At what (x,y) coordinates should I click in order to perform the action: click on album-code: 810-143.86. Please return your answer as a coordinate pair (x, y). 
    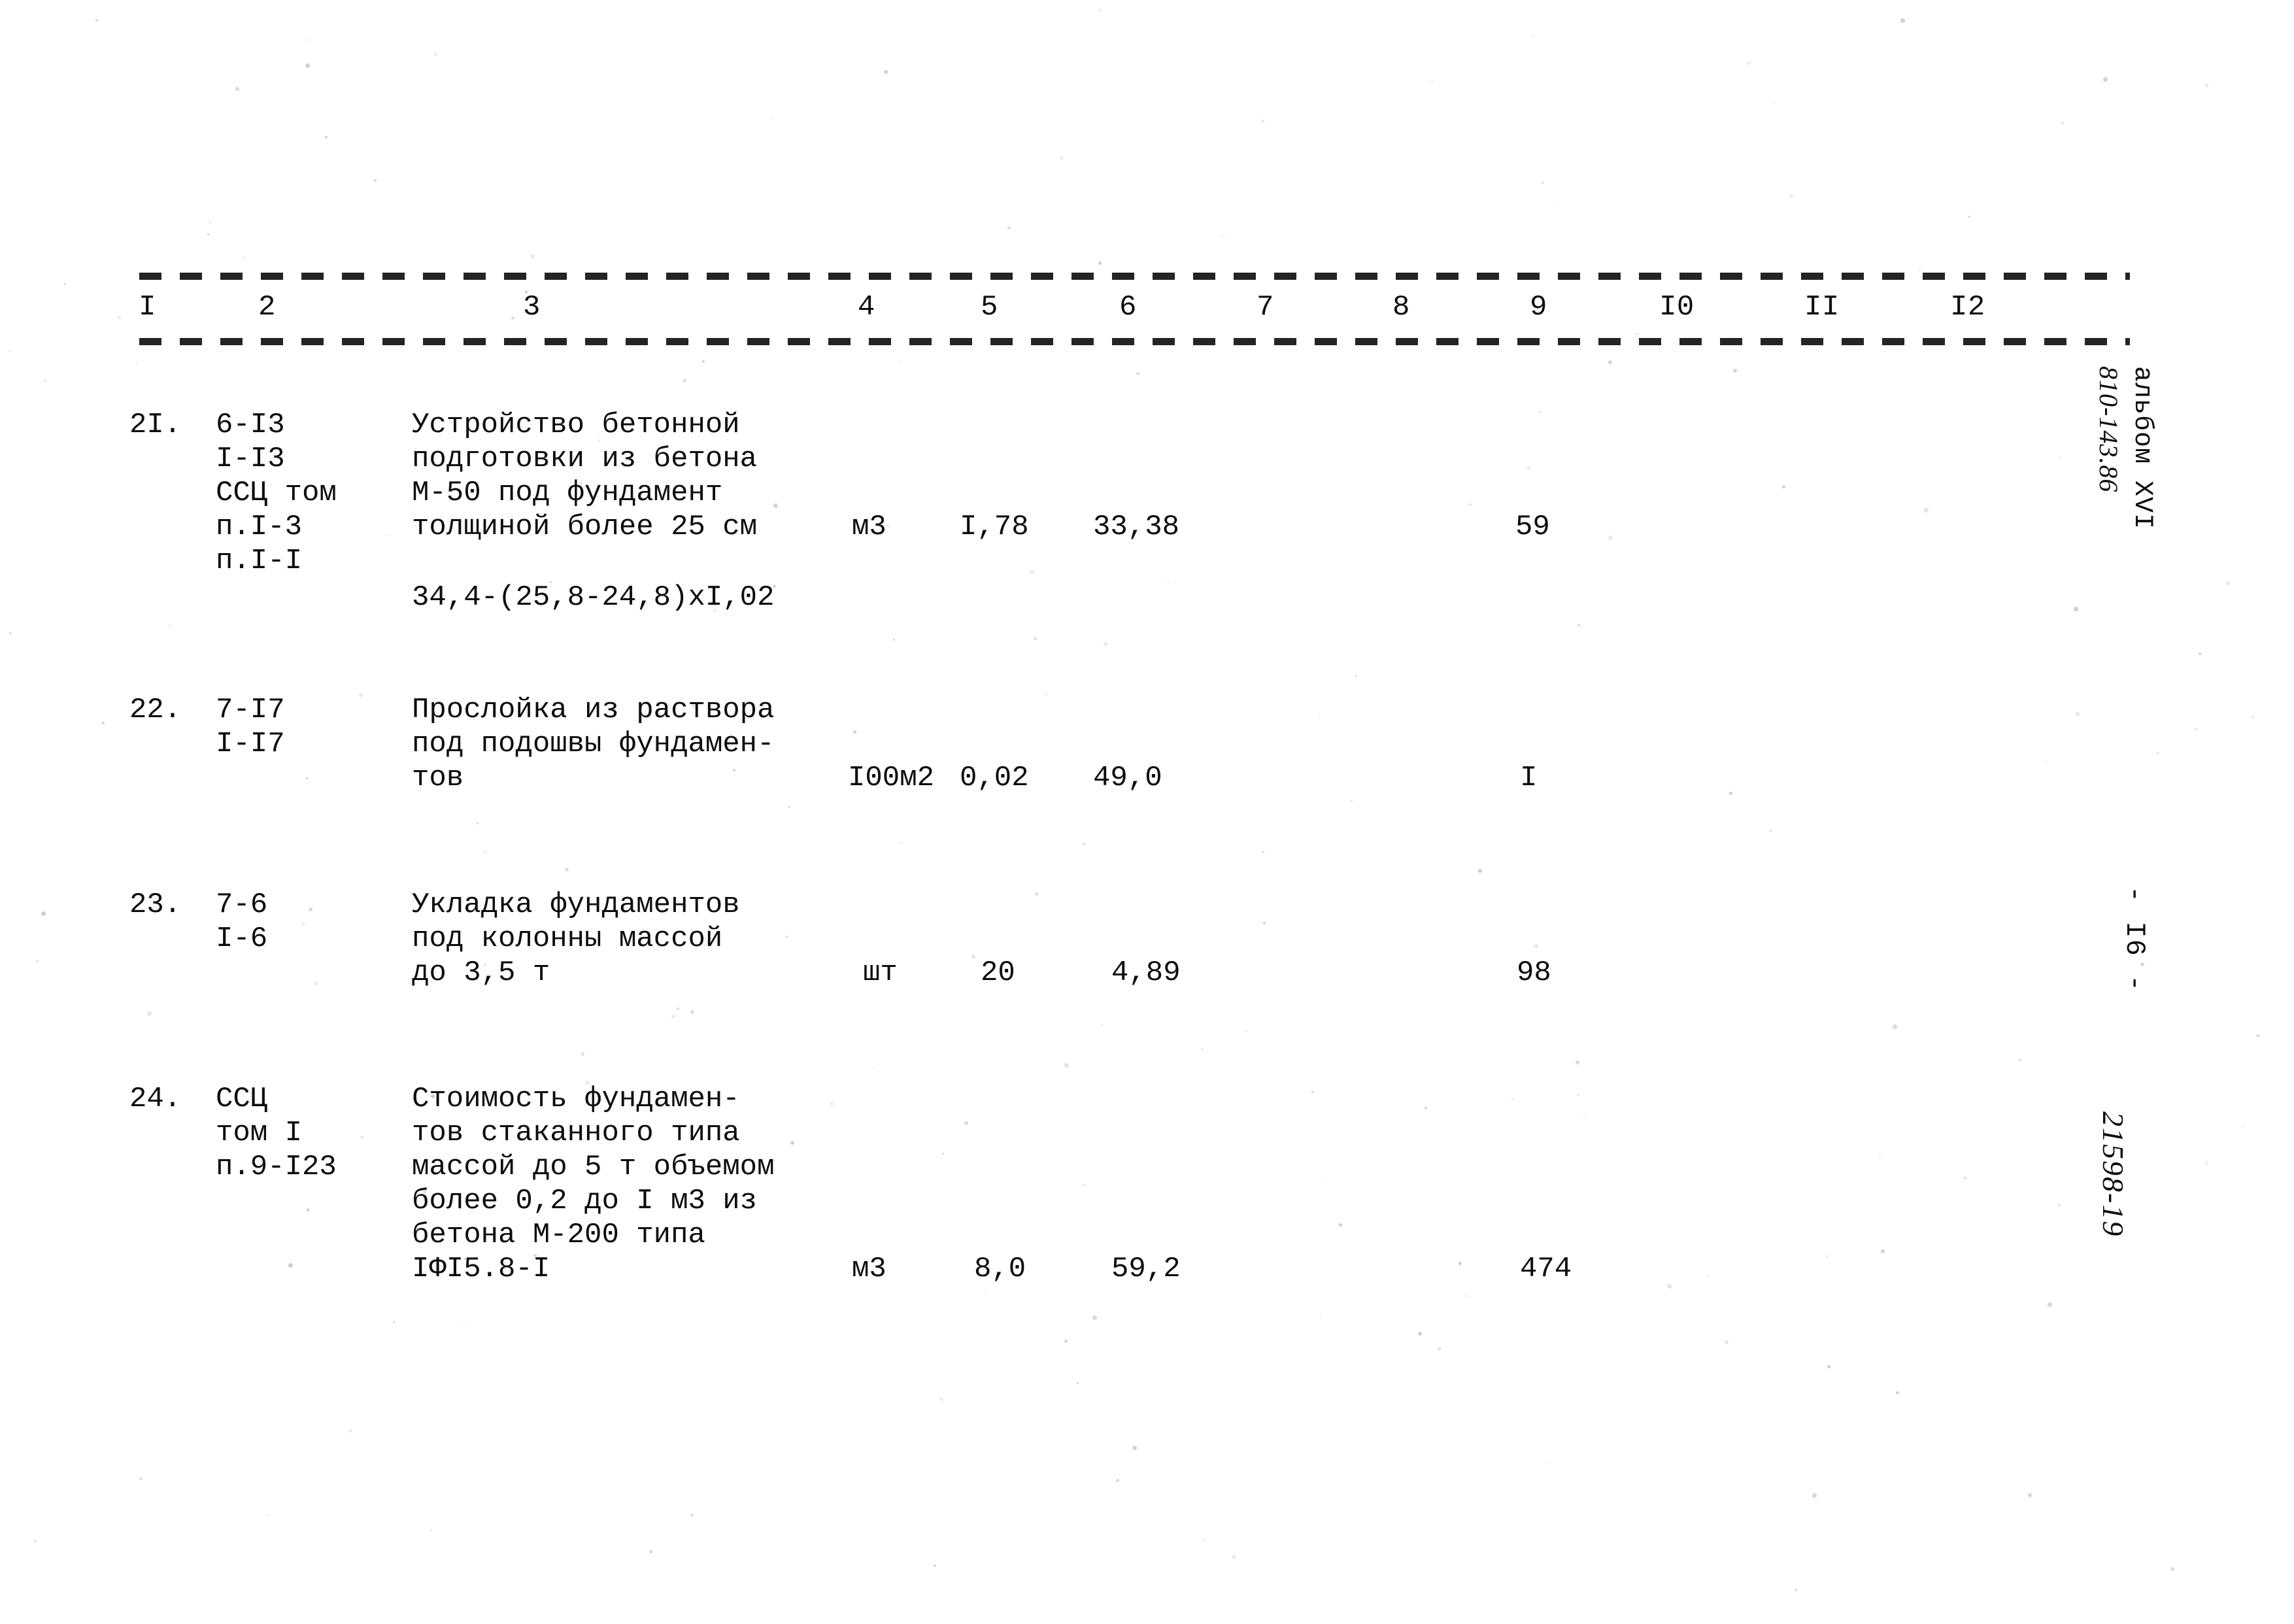
    Looking at the image, I should click on (2109, 429).